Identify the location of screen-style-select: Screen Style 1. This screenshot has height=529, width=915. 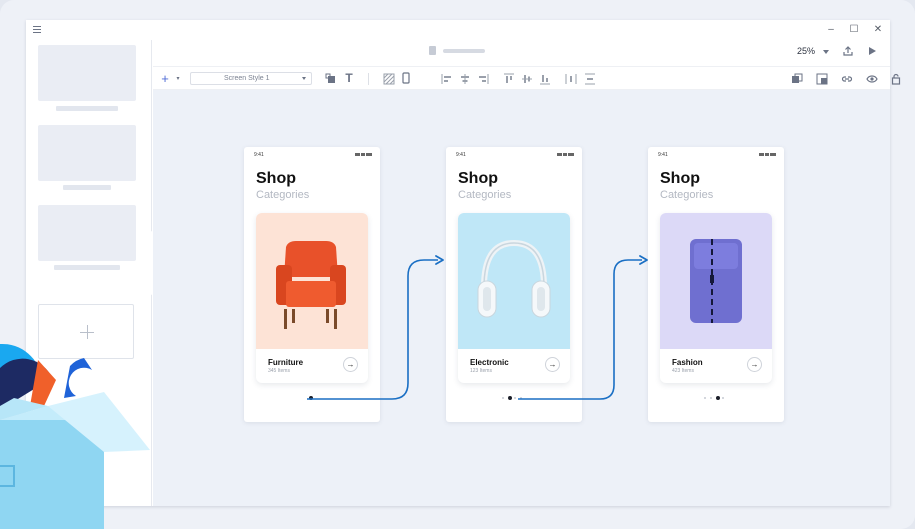
(251, 78).